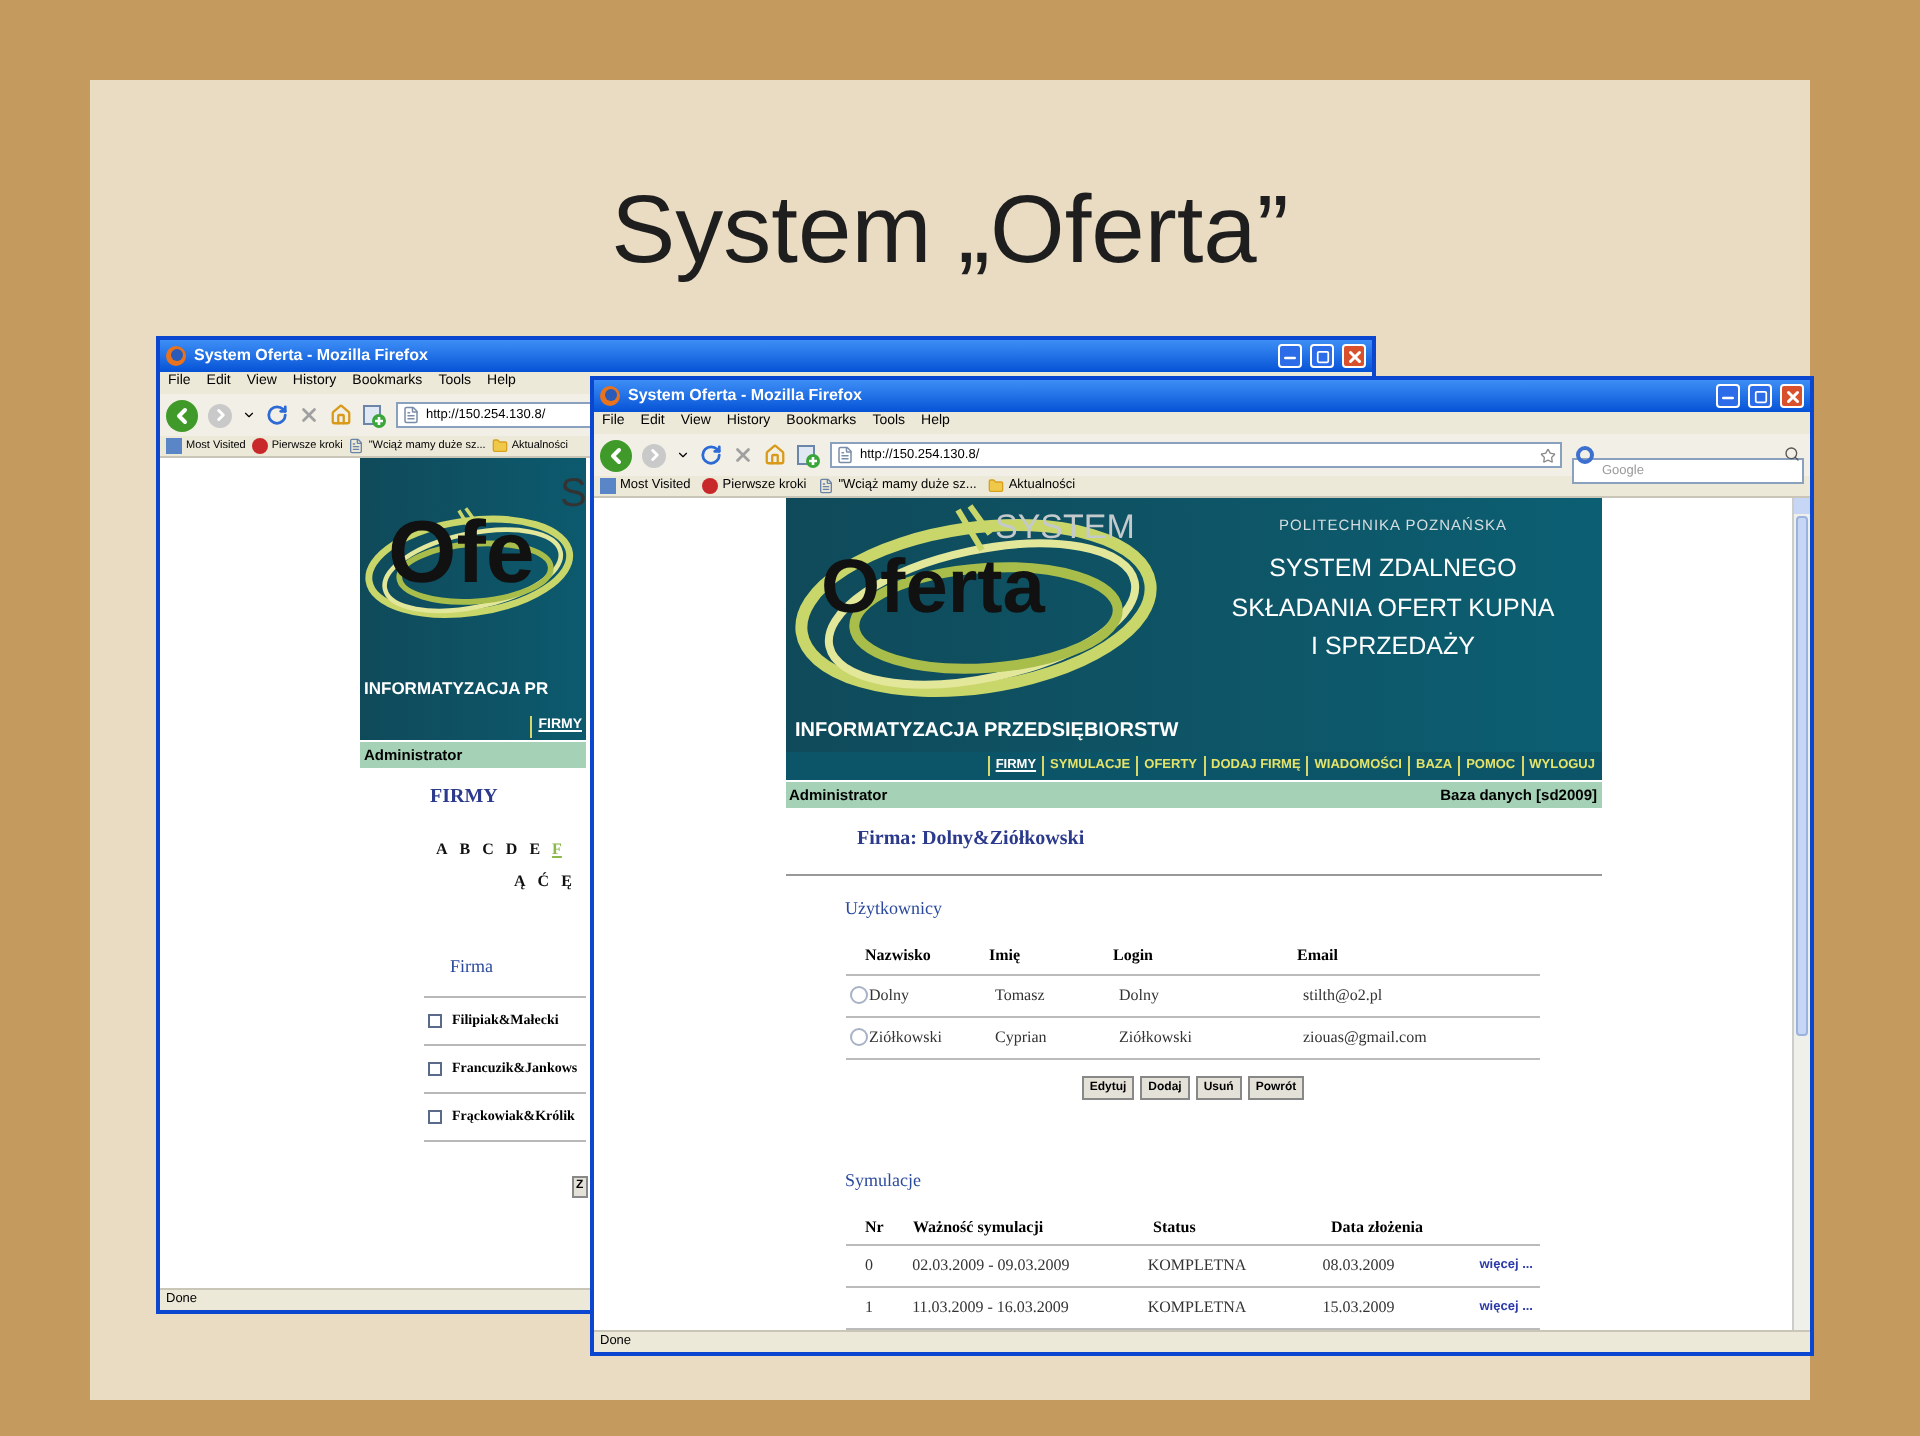 The height and width of the screenshot is (1436, 1920). Describe the element at coordinates (883, 1180) in the screenshot. I see `section-title: Symulacje` at that location.